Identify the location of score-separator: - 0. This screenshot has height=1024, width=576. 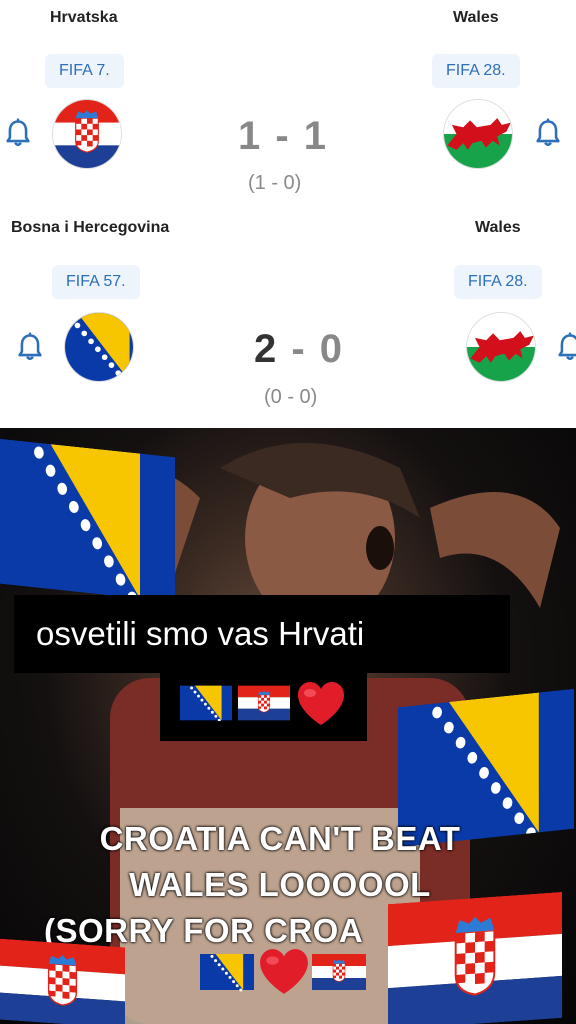
(311, 349).